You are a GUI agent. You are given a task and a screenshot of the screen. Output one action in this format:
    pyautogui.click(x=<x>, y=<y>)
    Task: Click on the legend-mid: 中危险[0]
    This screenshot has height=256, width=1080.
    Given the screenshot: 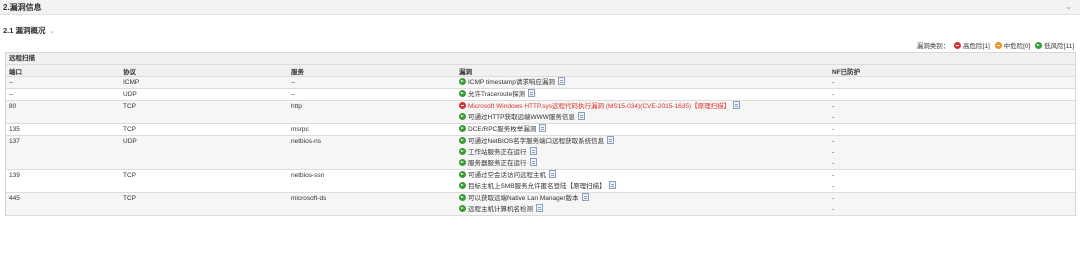 What is the action you would take?
    pyautogui.click(x=1012, y=46)
    